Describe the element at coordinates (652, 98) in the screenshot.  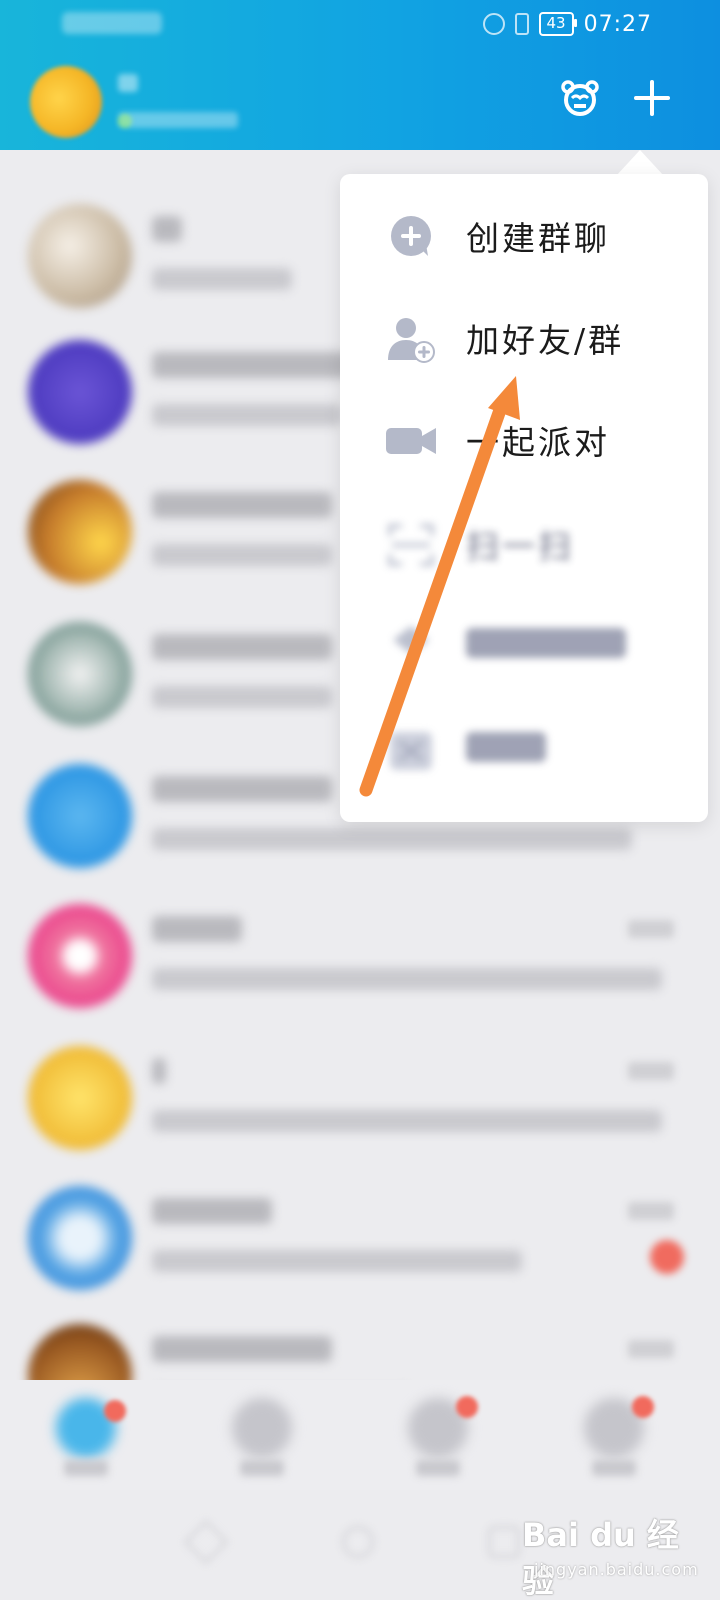
I see `plus-icon` at that location.